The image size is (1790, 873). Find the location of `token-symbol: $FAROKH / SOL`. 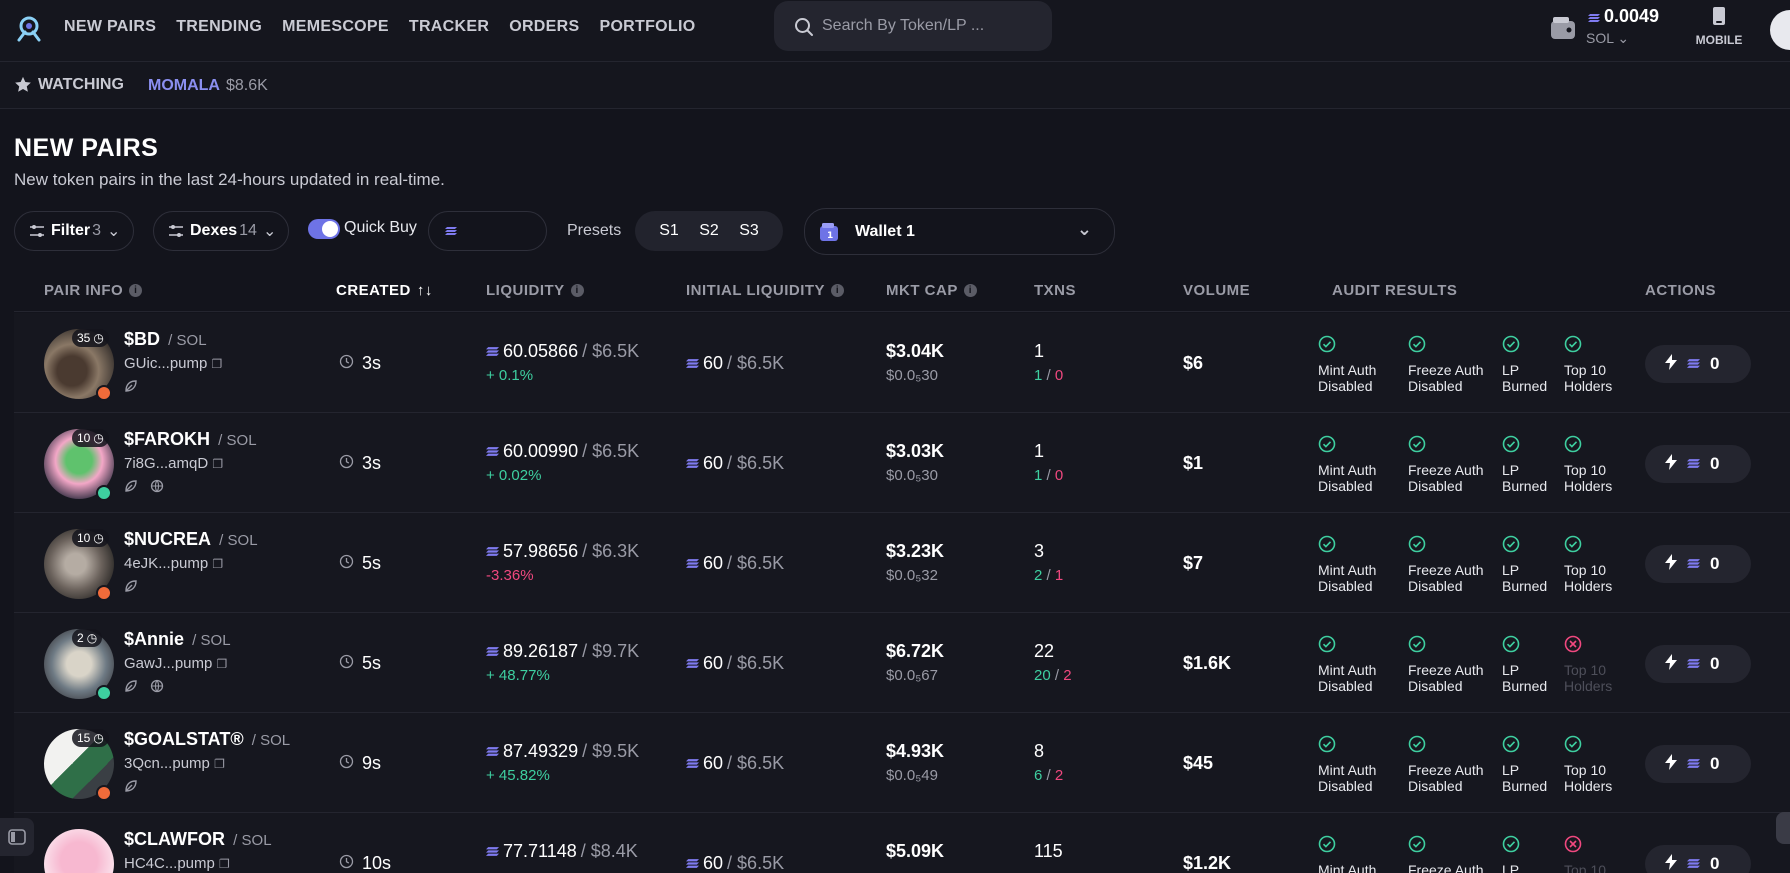

token-symbol: $FAROKH / SOL is located at coordinates (190, 439).